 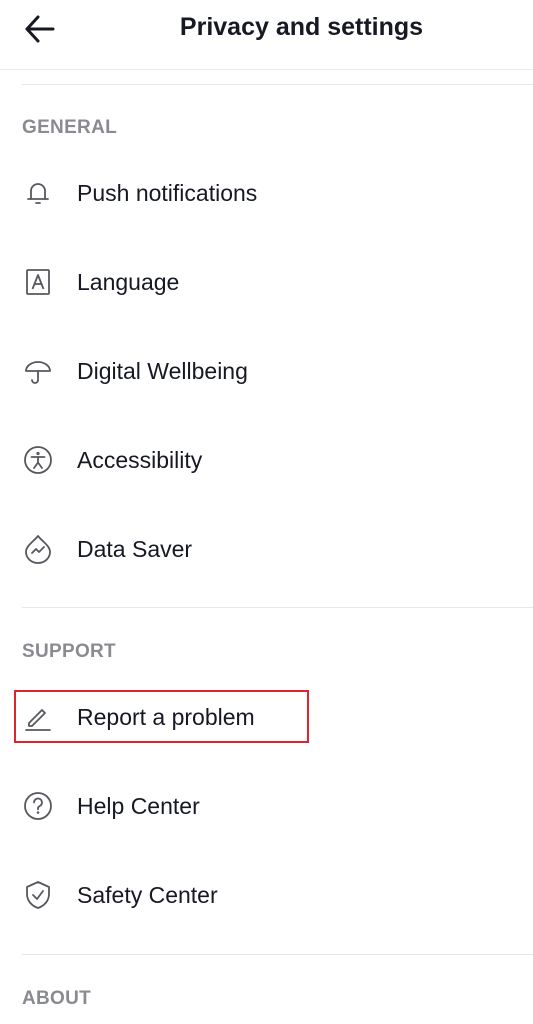 I want to click on row-label: Data Saver, so click(x=135, y=548).